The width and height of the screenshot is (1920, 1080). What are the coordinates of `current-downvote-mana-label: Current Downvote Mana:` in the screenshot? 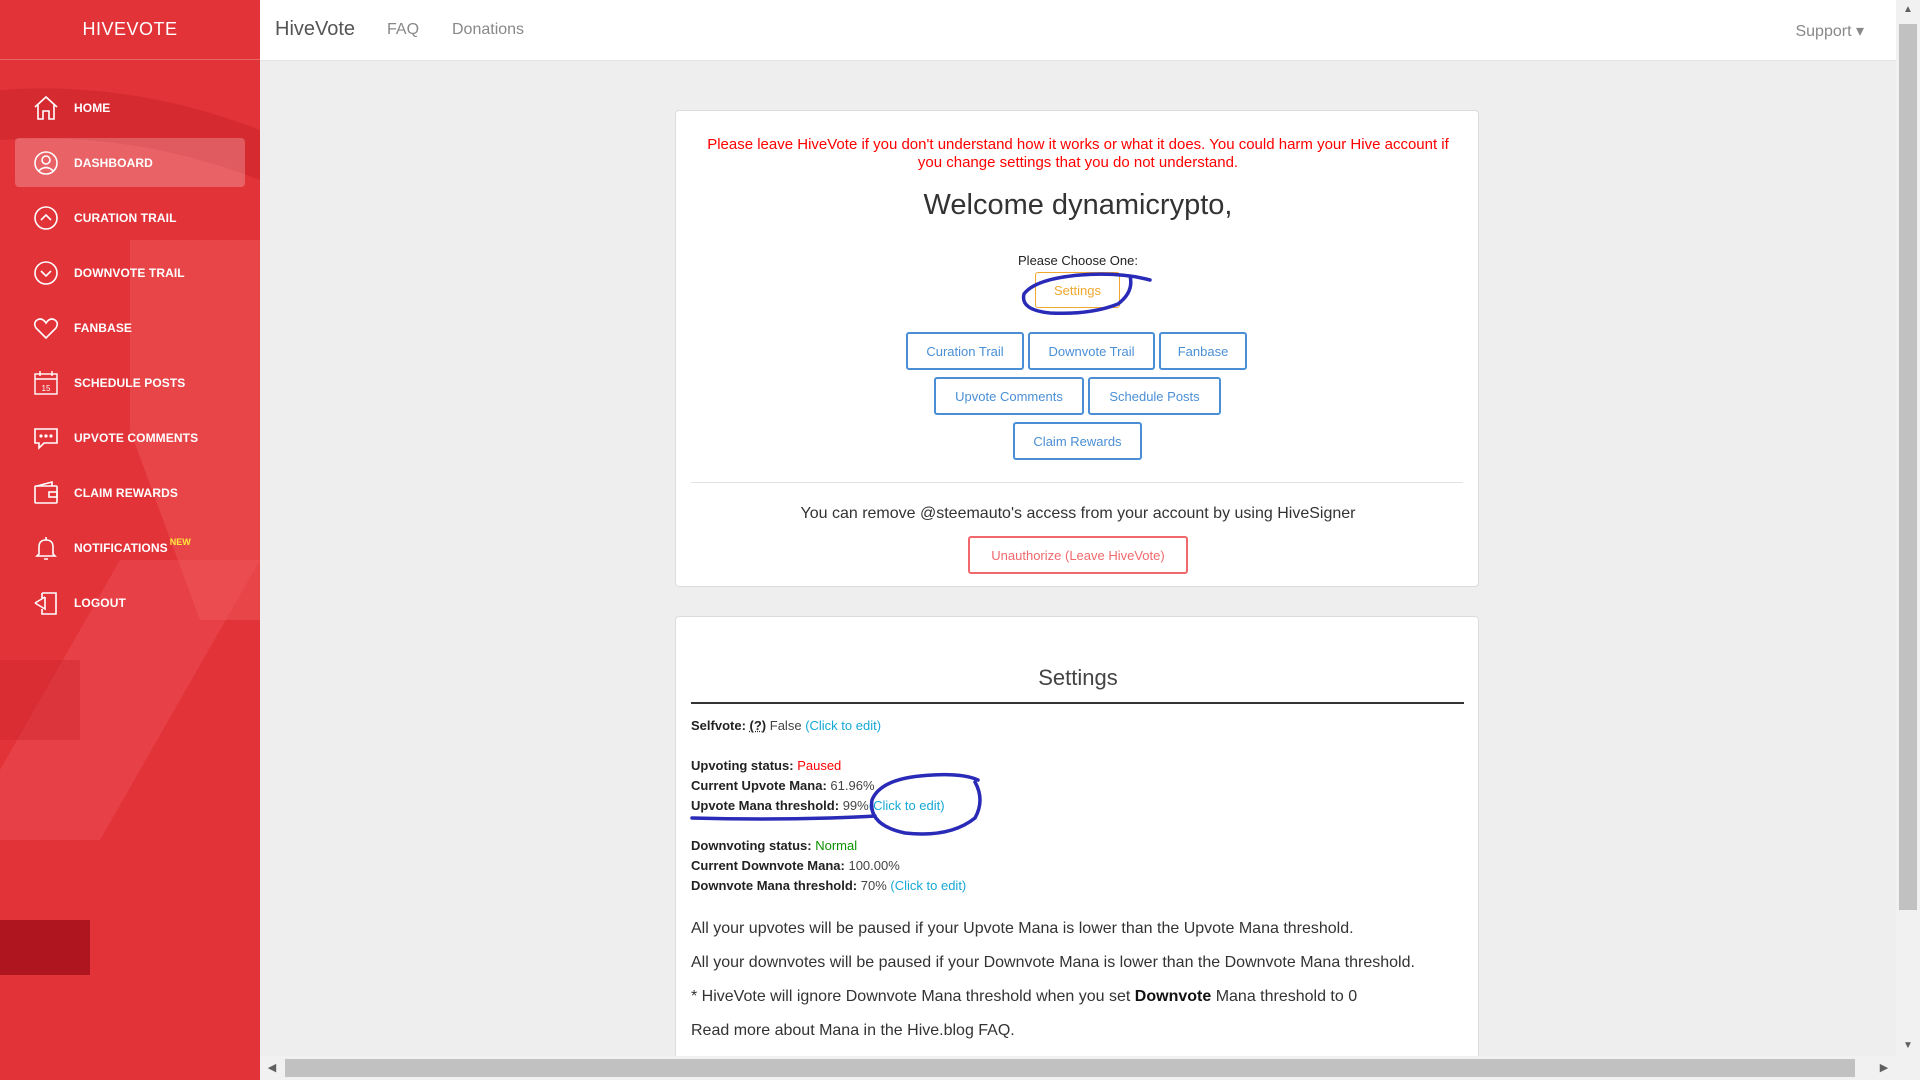 It's located at (768, 865).